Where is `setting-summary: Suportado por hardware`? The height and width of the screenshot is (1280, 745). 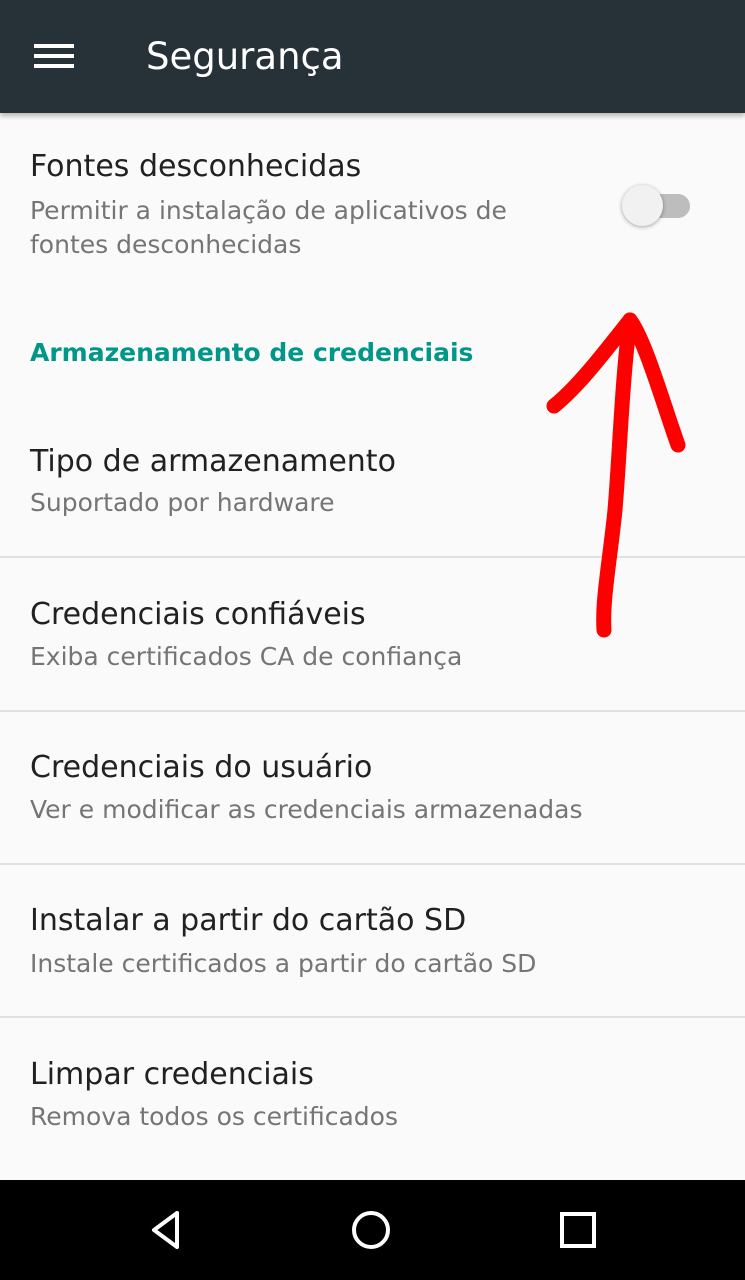 setting-summary: Suportado por hardware is located at coordinates (182, 502).